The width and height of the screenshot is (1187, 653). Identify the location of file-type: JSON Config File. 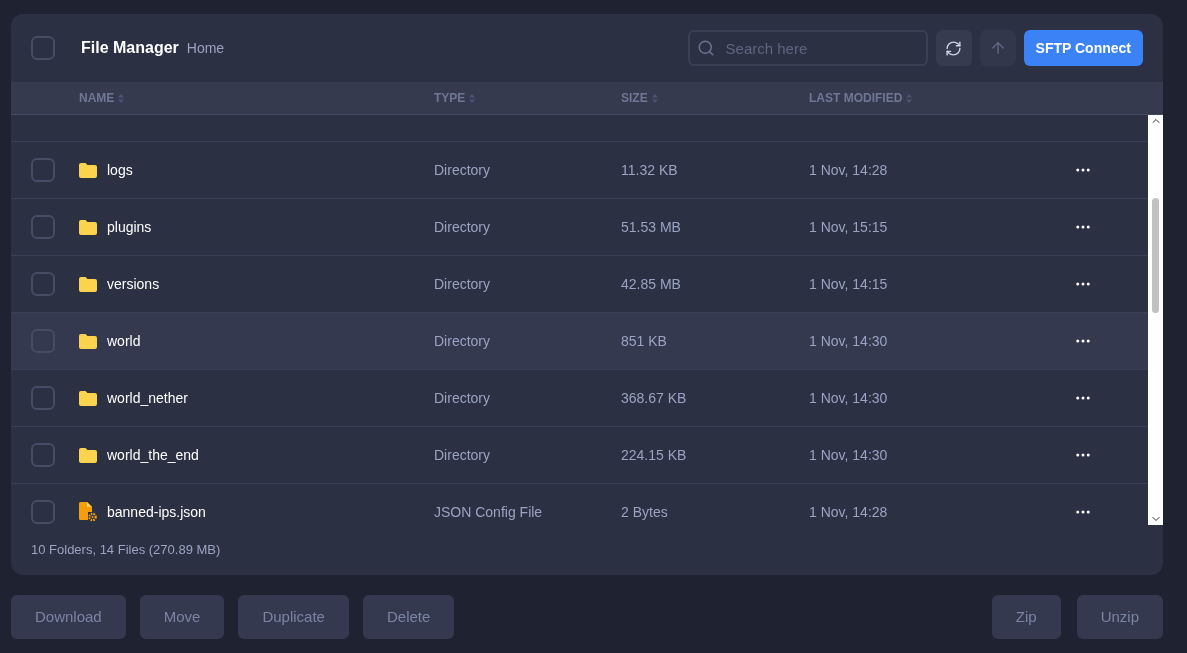
(489, 512).